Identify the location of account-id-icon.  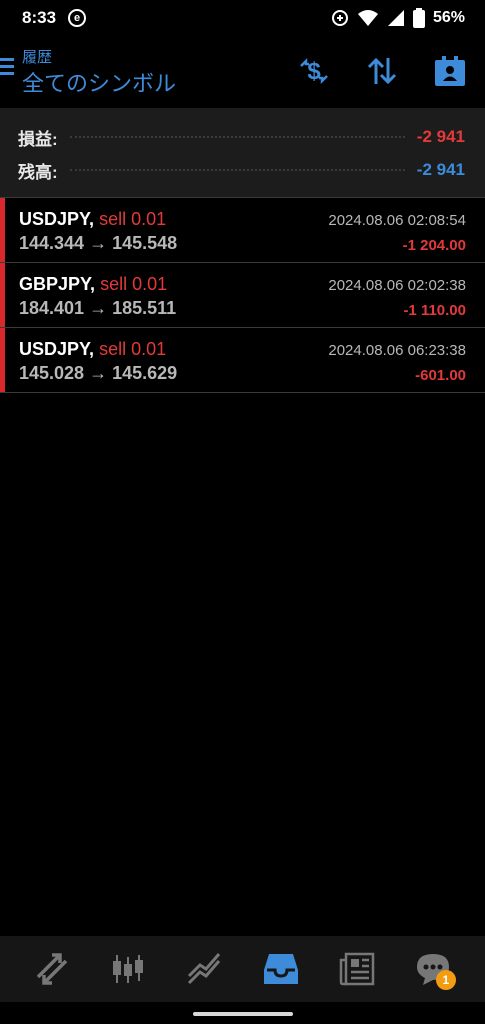
(450, 71).